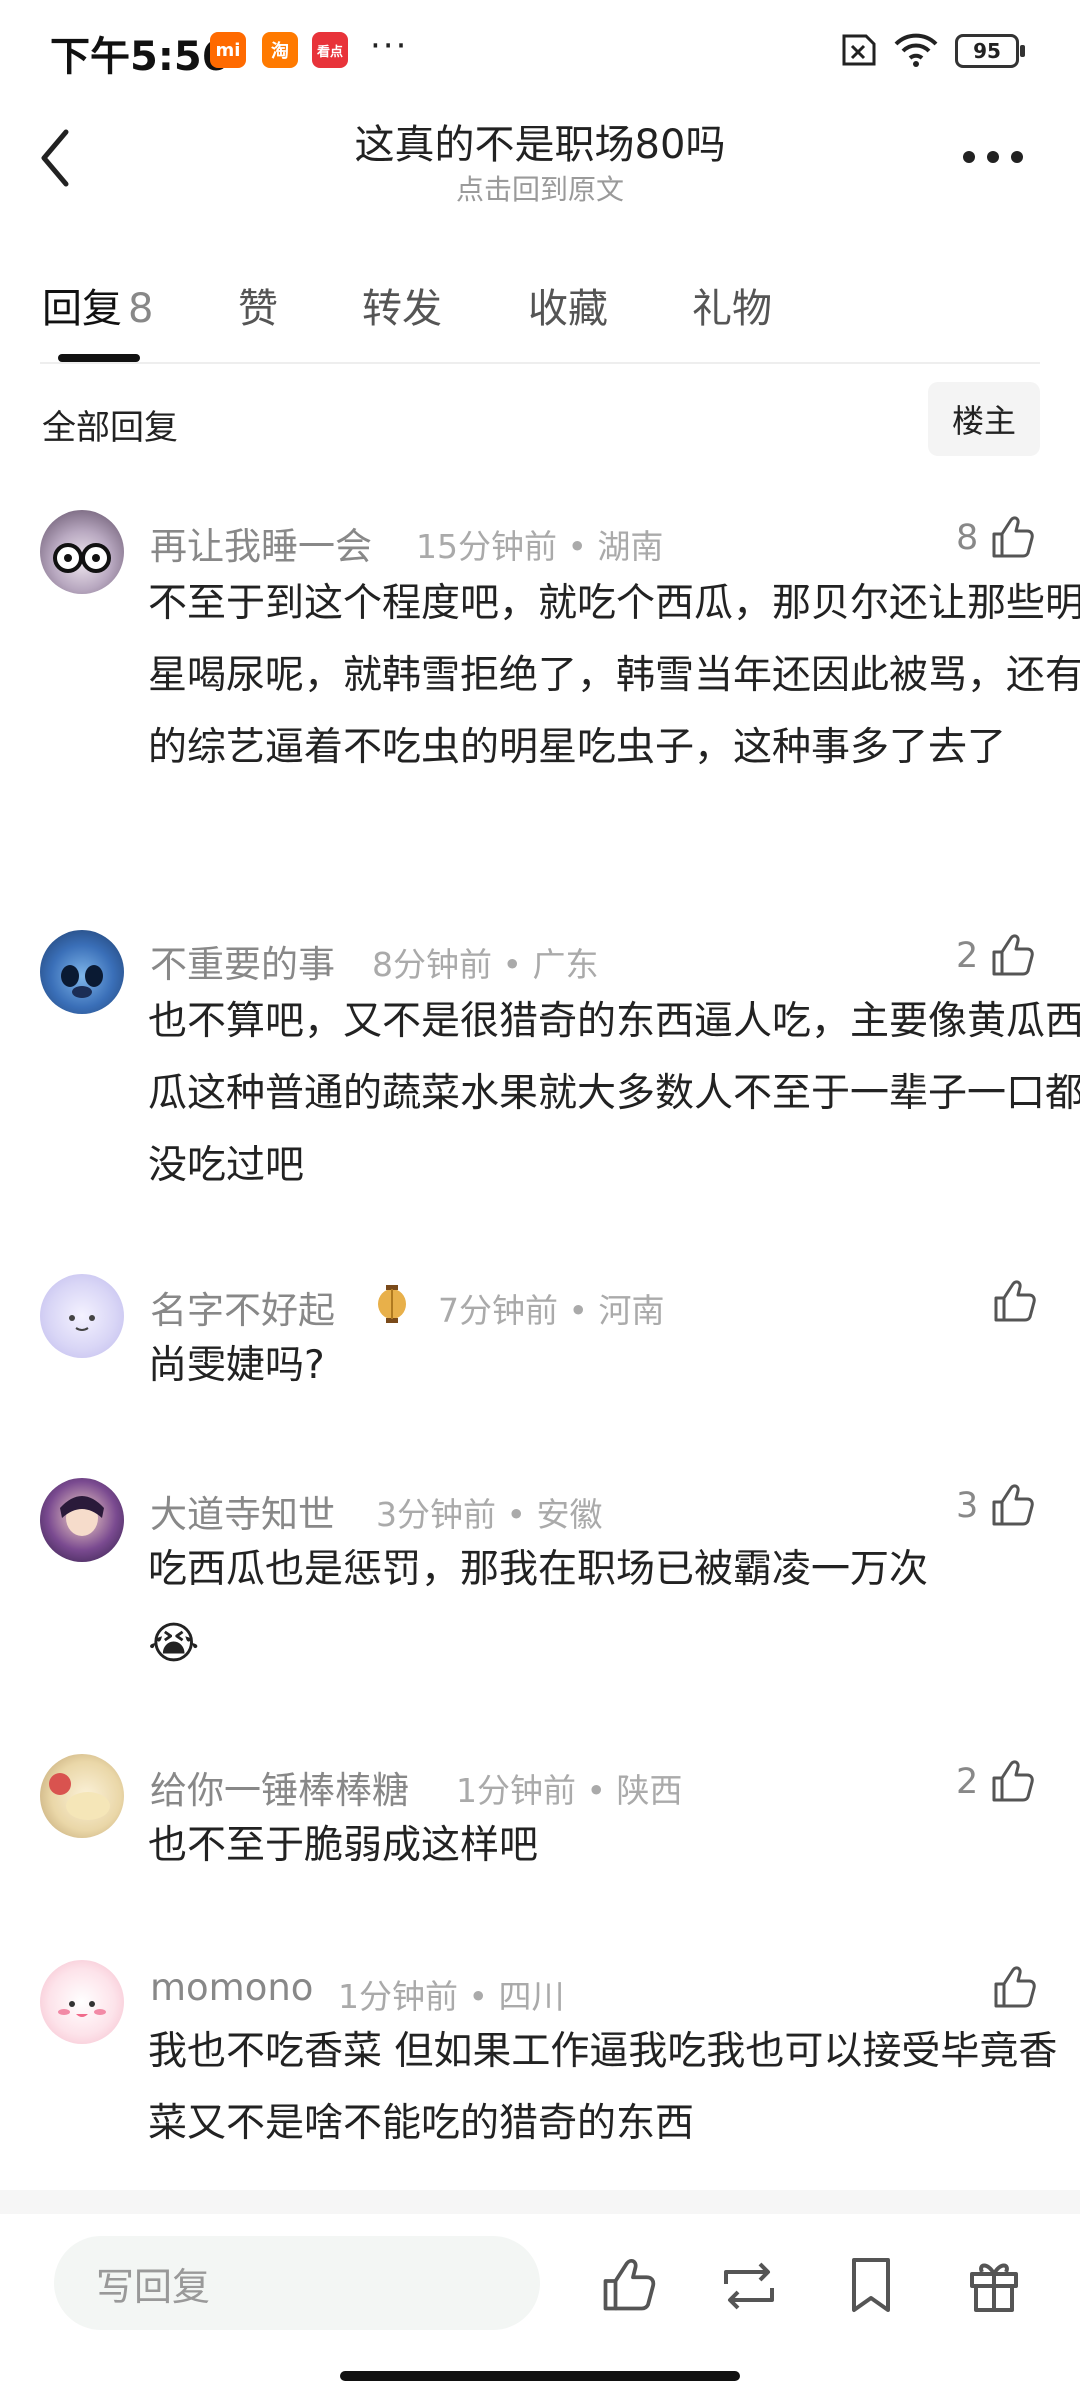 Image resolution: width=1080 pixels, height=2400 pixels. What do you see at coordinates (540, 2376) in the screenshot?
I see `home-indicator` at bounding box center [540, 2376].